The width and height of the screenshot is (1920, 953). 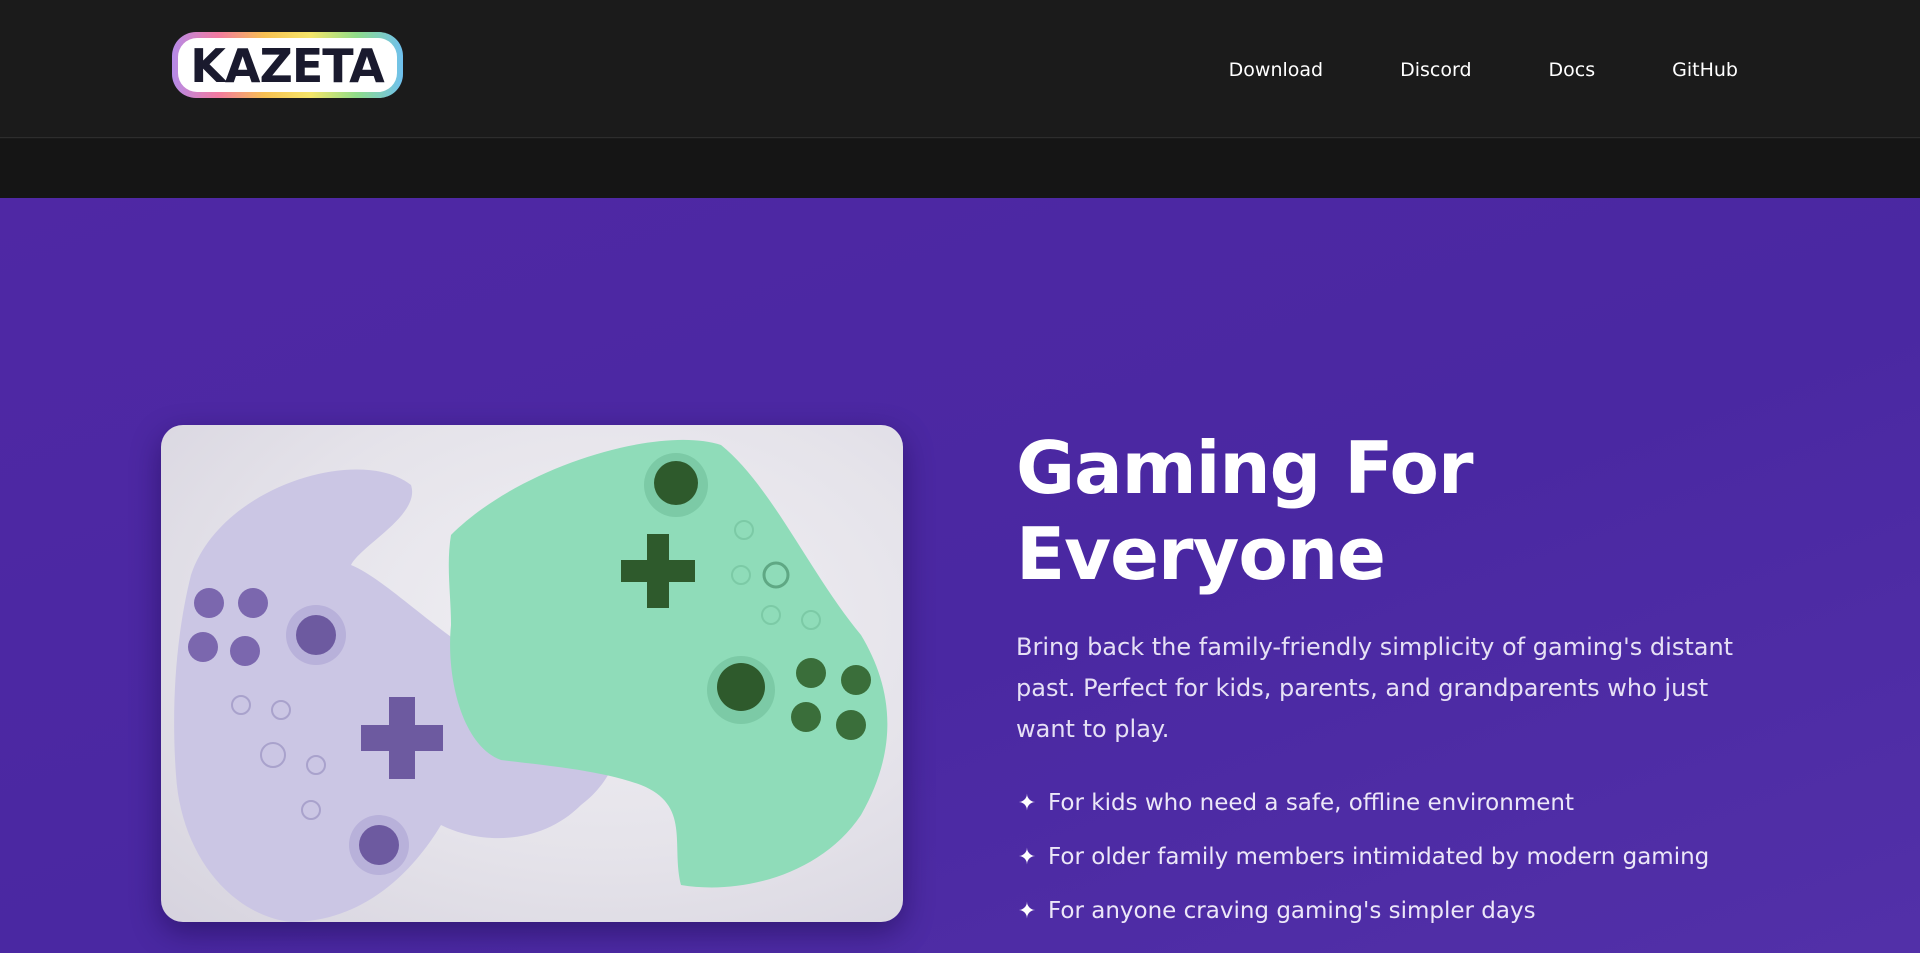 What do you see at coordinates (1435, 70) in the screenshot?
I see `nav-discord: Discord` at bounding box center [1435, 70].